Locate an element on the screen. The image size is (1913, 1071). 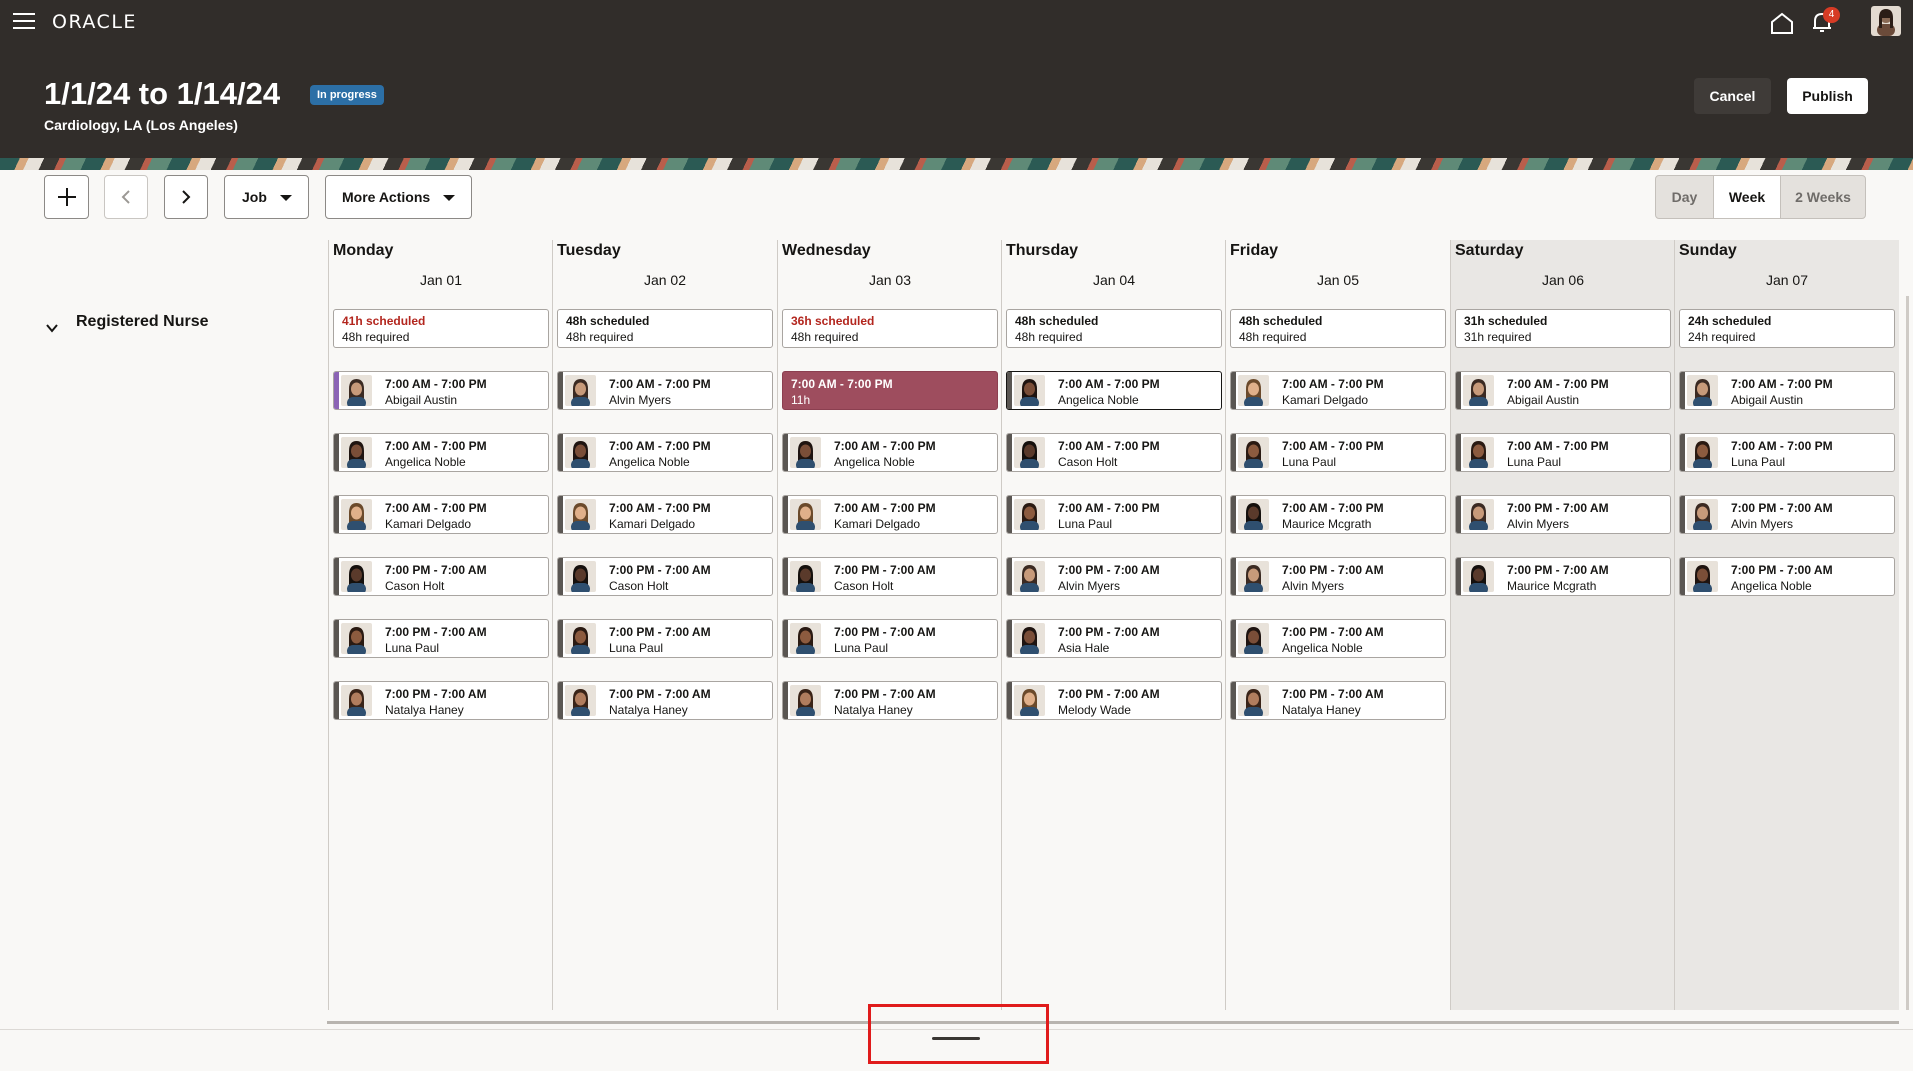
vertical-scrollbar is located at coordinates (1907, 653).